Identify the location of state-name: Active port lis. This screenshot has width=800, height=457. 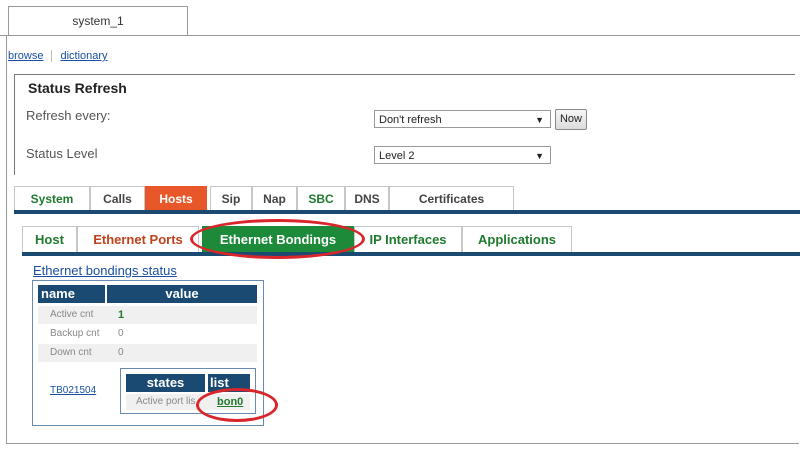
(166, 401).